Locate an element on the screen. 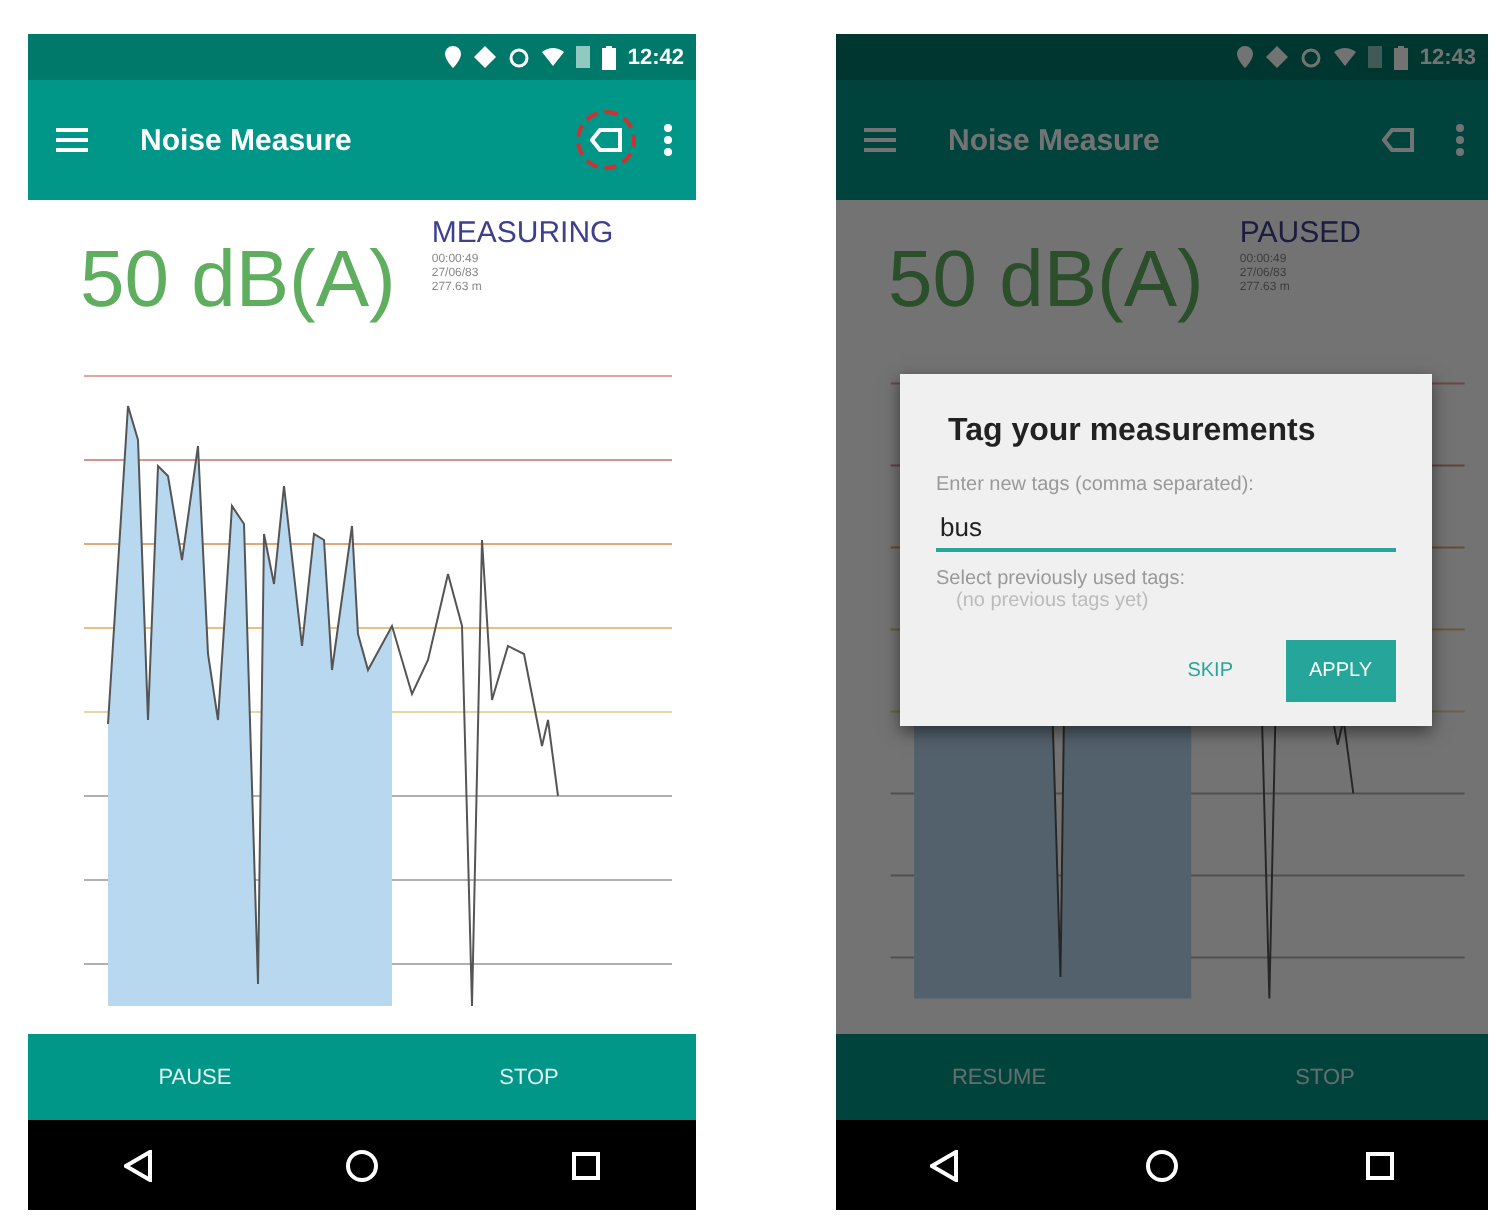 The width and height of the screenshot is (1496, 1222). measuring-state: PAUSED is located at coordinates (1300, 233).